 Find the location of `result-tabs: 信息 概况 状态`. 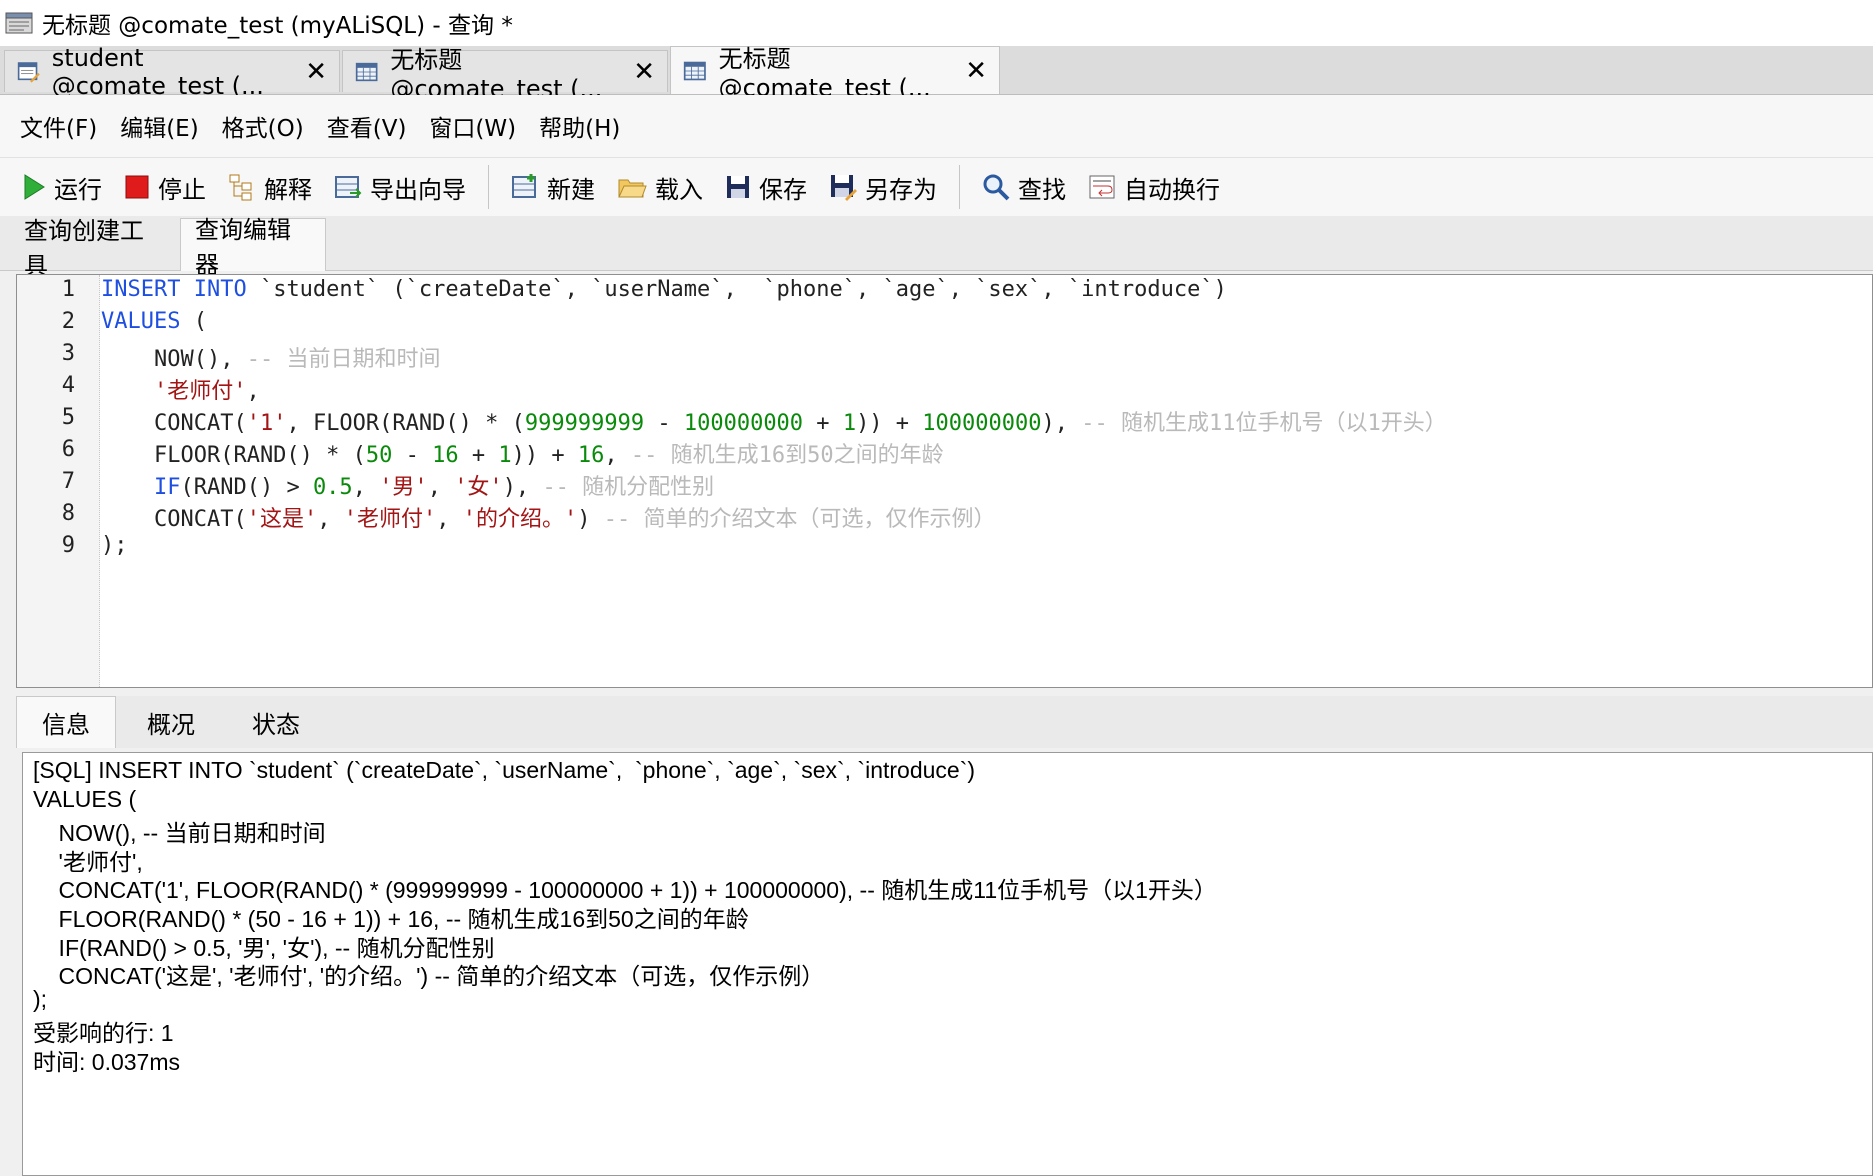

result-tabs: 信息 概况 状态 is located at coordinates (944, 722).